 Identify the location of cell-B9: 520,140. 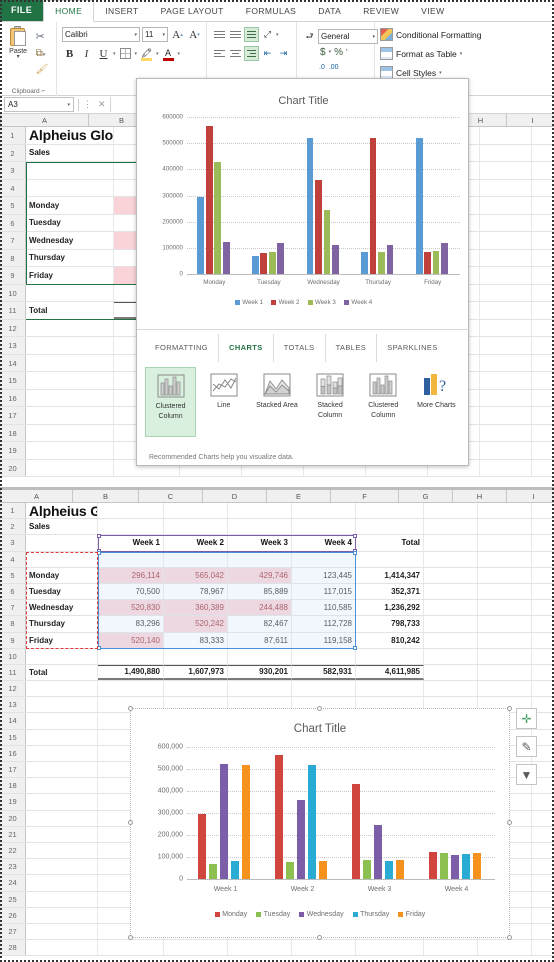
(131, 640).